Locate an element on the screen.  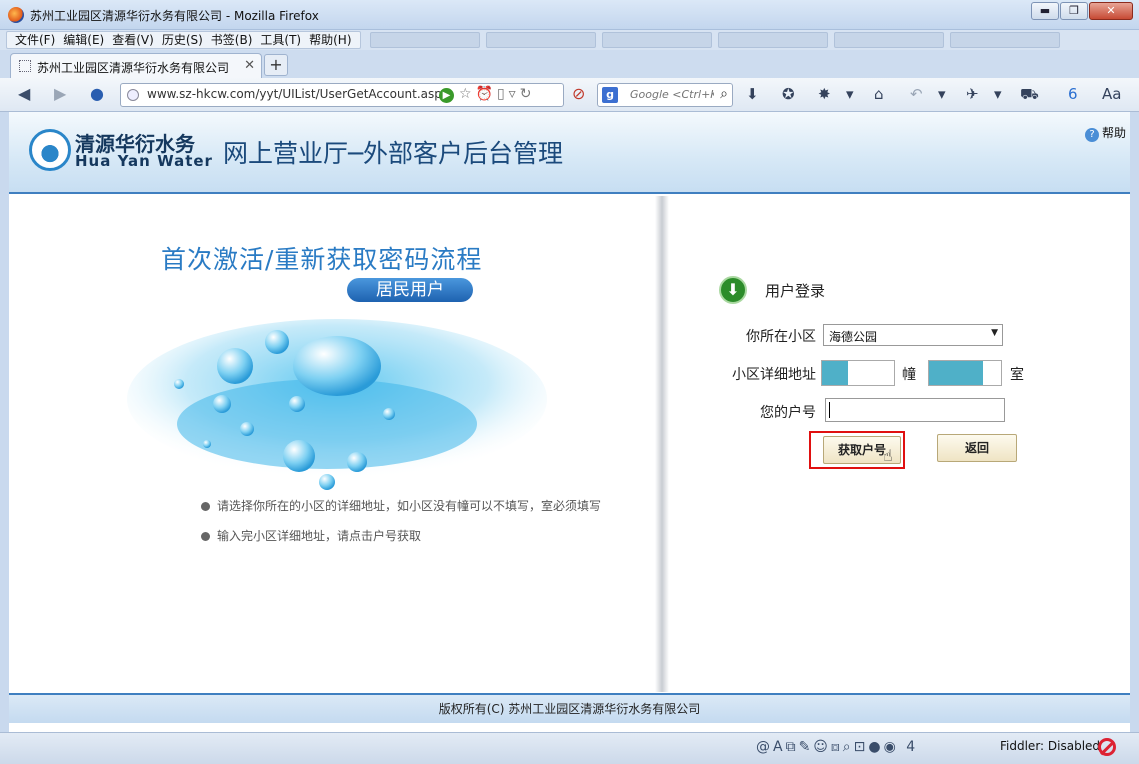
wrench-icon: ✈ is located at coordinates (972, 94).